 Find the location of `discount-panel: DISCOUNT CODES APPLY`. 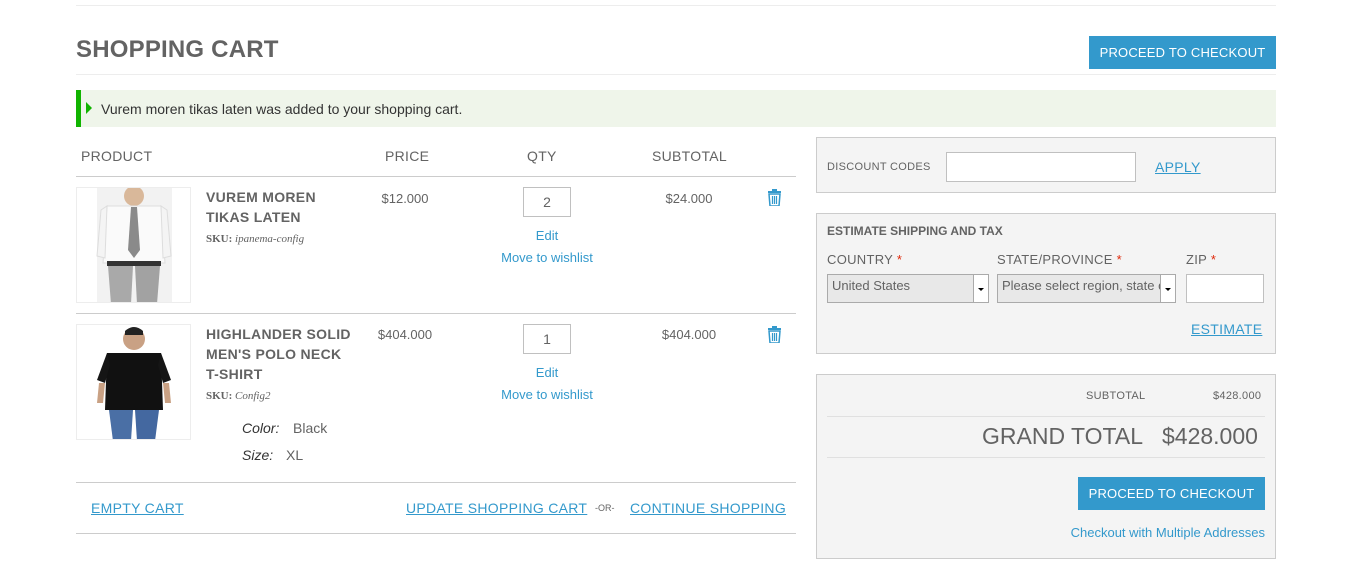

discount-panel: DISCOUNT CODES APPLY is located at coordinates (1046, 165).